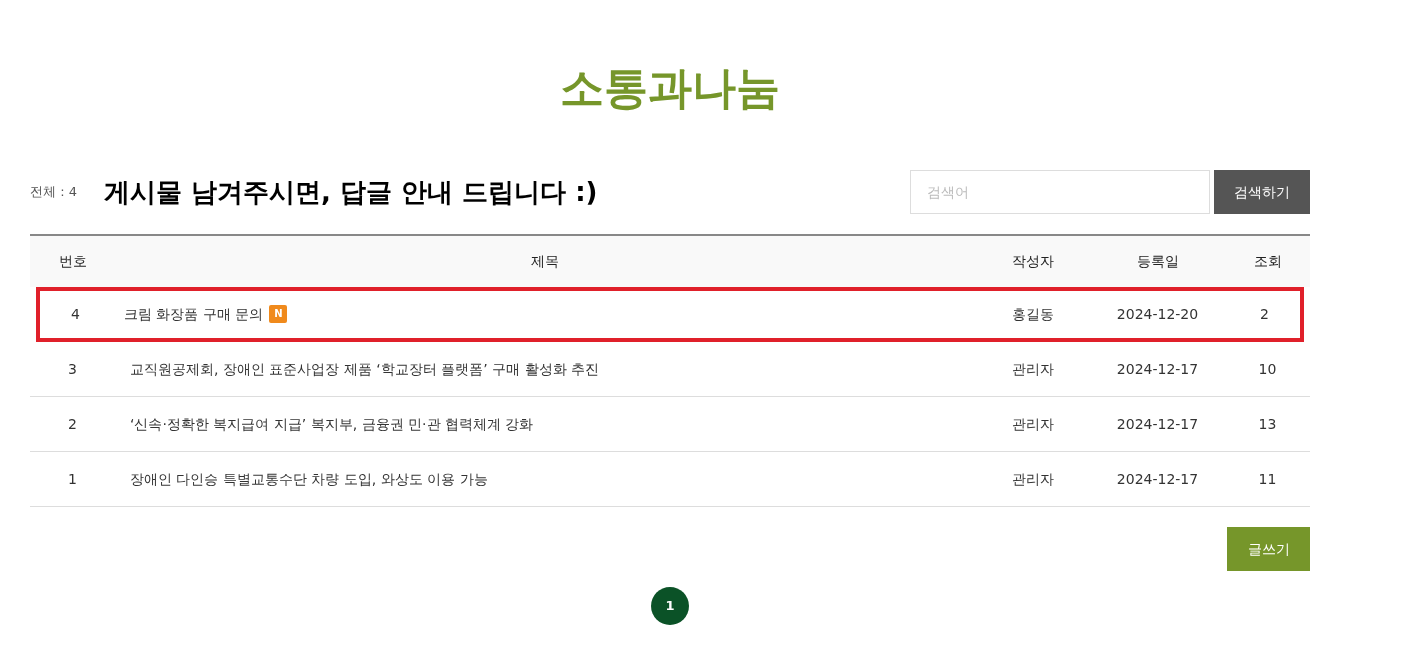 This screenshot has height=649, width=1410. Describe the element at coordinates (1060, 192) in the screenshot. I see `search-field: 검색어` at that location.